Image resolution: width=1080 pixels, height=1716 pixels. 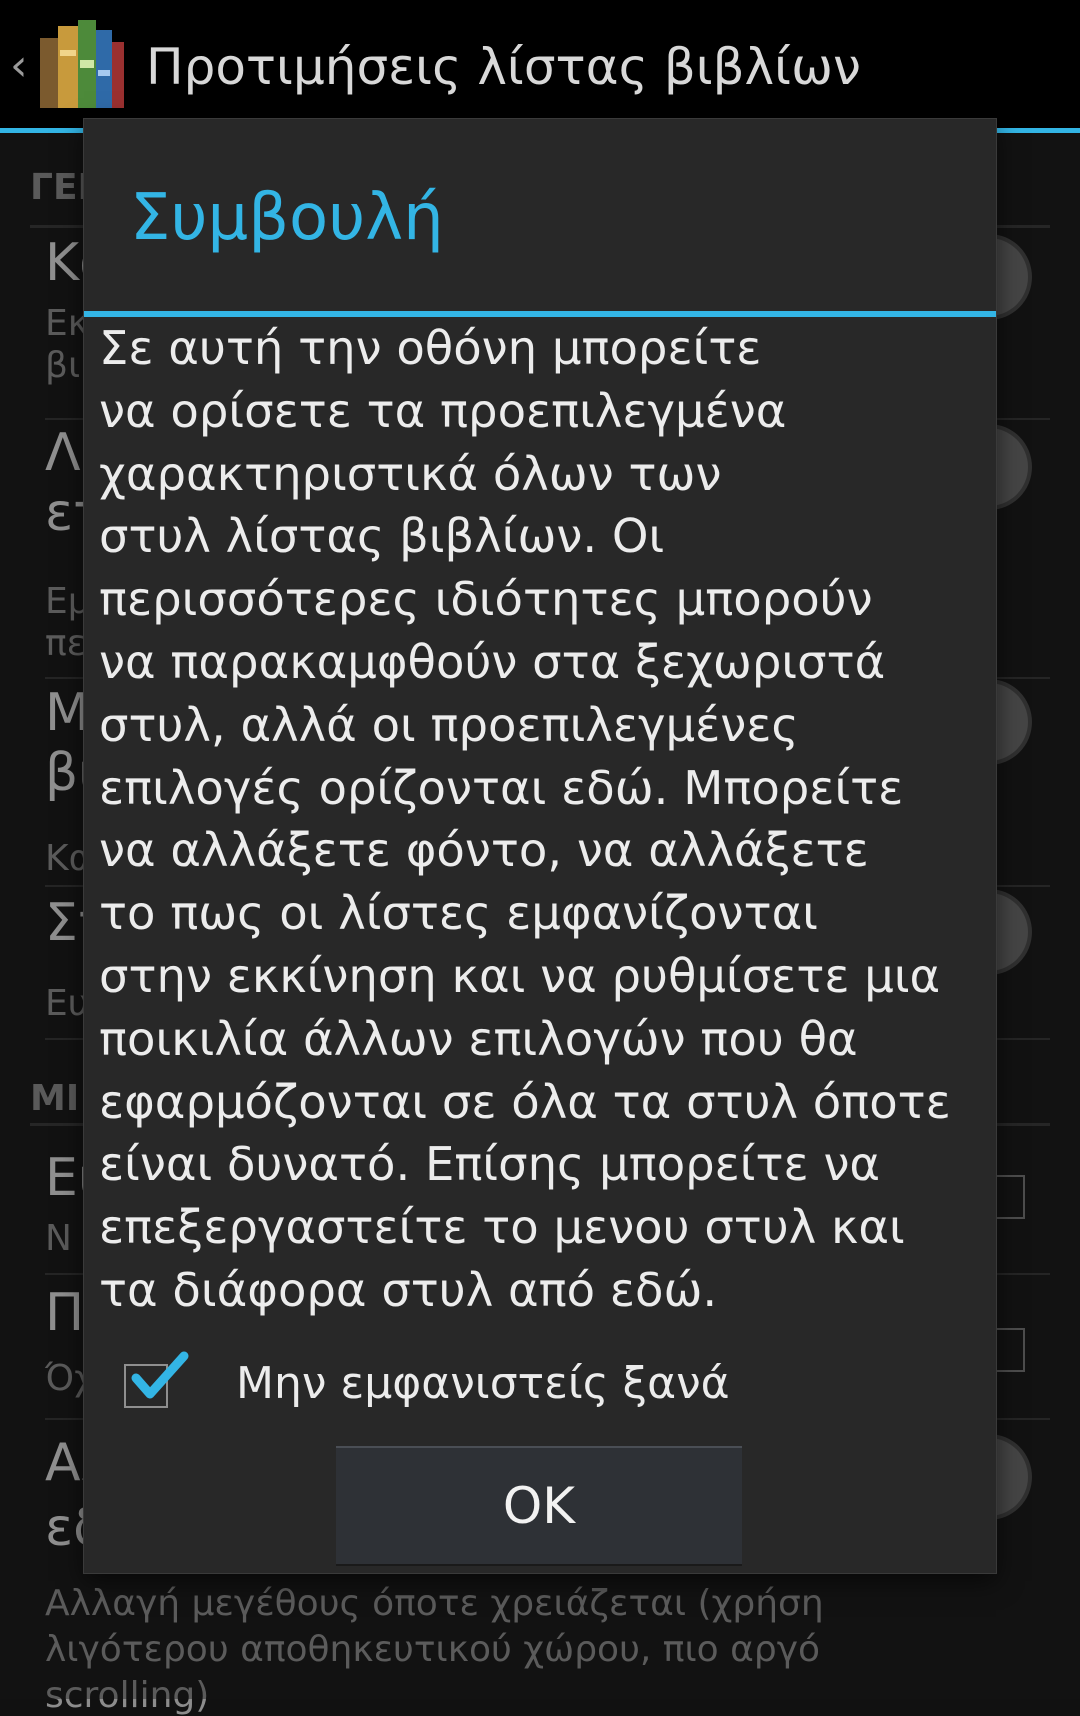 I want to click on message-line: περισσότερες ιδιότητες μπορούν, so click(x=486, y=599).